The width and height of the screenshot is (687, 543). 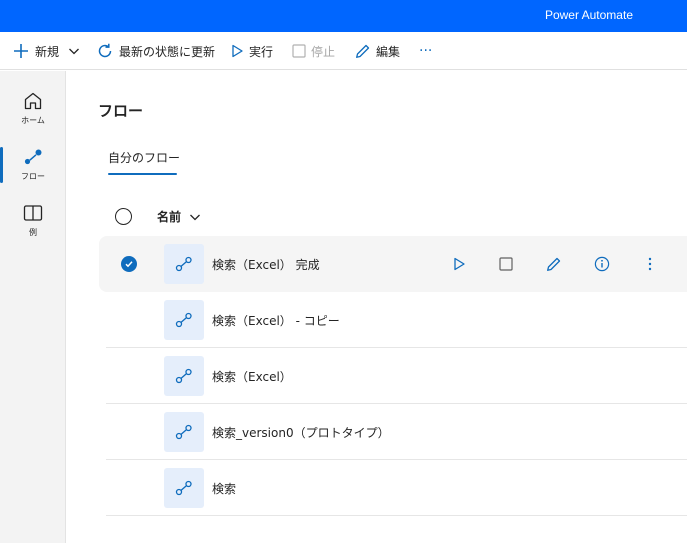 I want to click on plus-icon, so click(x=21, y=51).